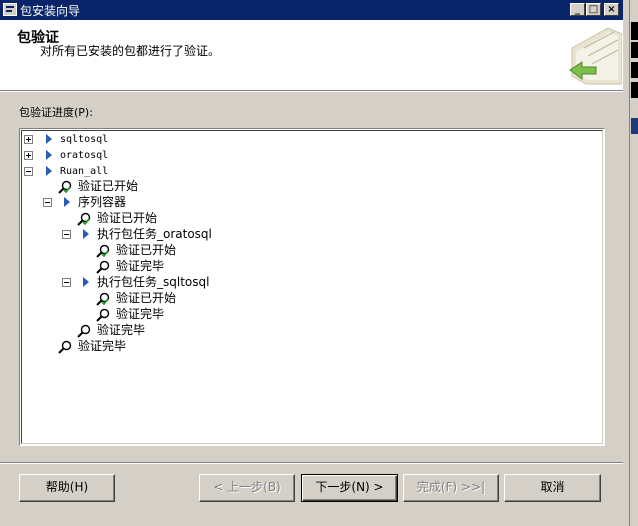 The image size is (638, 526). What do you see at coordinates (130, 51) in the screenshot?
I see `page-subtitle: 对所有已安装的包都进行了验证。` at bounding box center [130, 51].